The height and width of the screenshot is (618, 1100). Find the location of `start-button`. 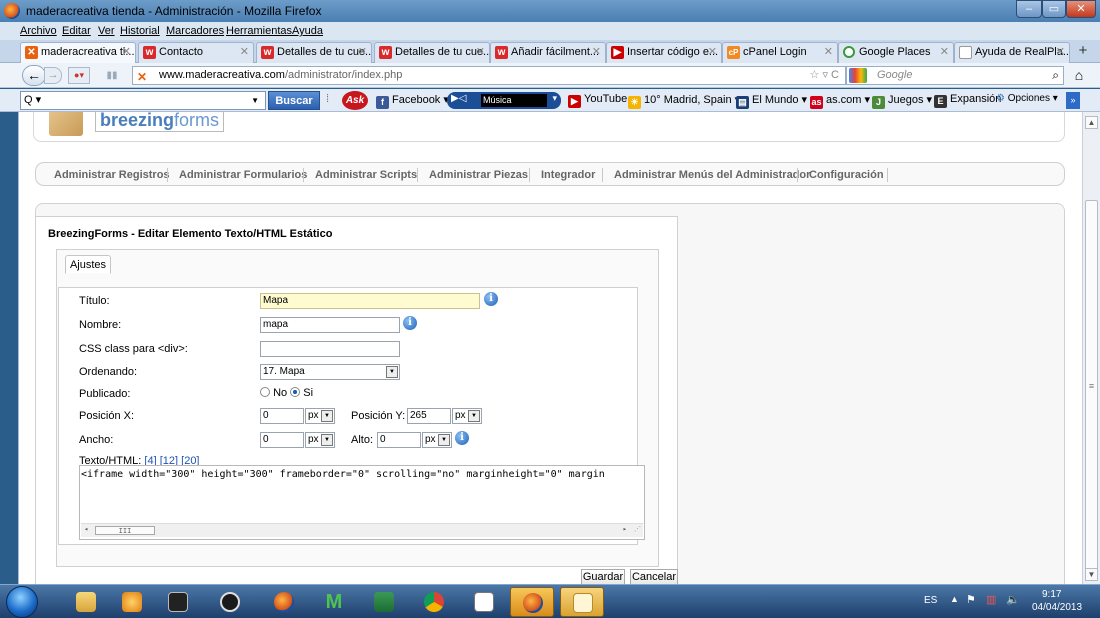

start-button is located at coordinates (22, 602).